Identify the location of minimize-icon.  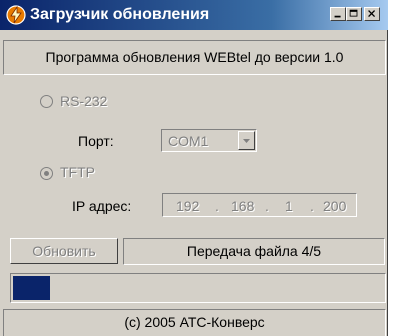
(337, 16).